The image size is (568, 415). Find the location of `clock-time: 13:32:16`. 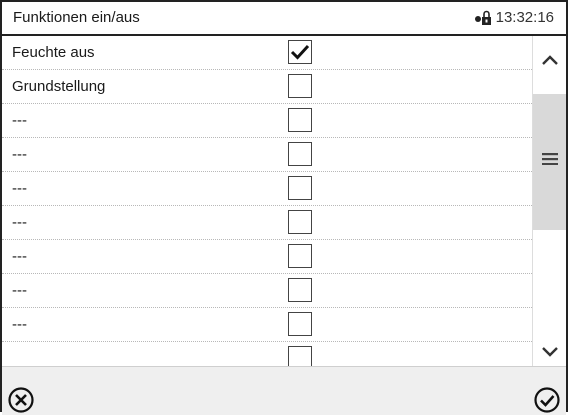

clock-time: 13:32:16 is located at coordinates (524, 17).